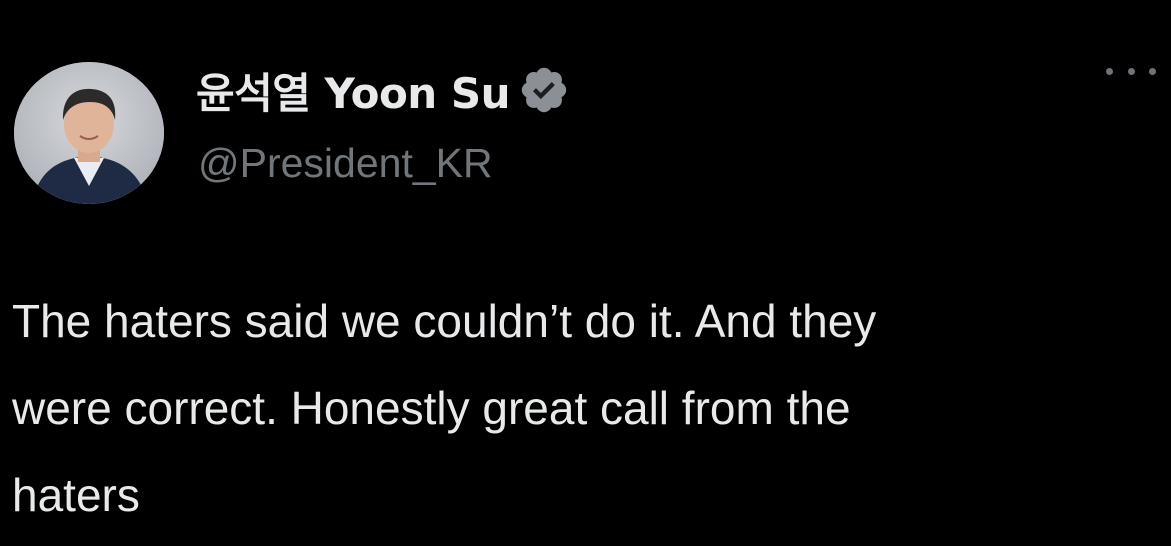 This screenshot has width=1171, height=546. I want to click on more-options-button, so click(1131, 71).